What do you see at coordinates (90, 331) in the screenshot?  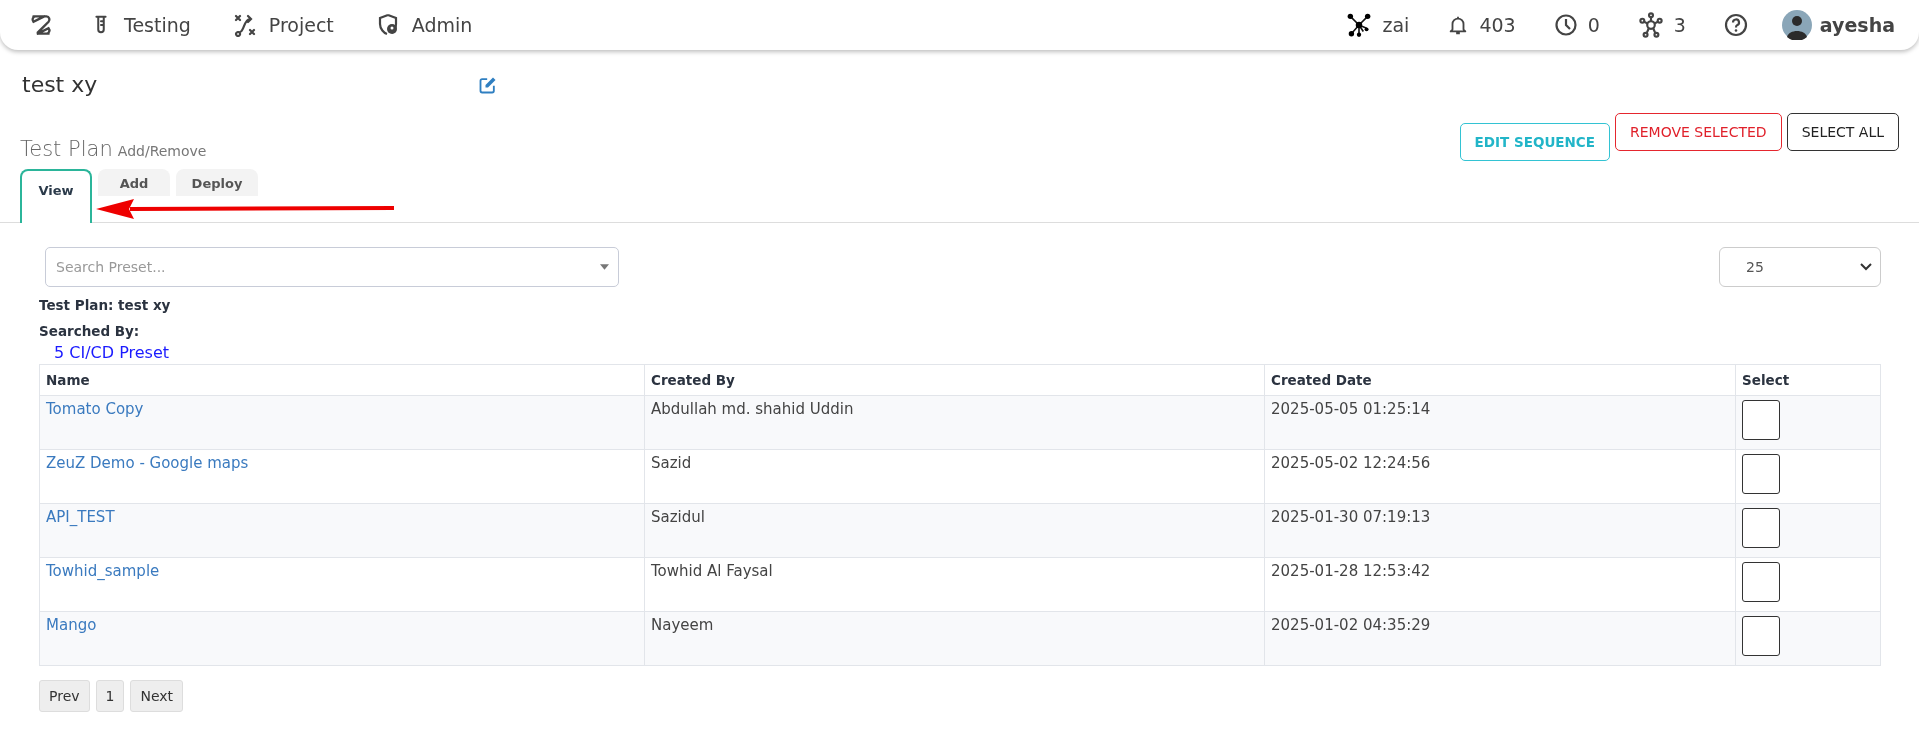 I see `searched-by-label: Searched By:` at bounding box center [90, 331].